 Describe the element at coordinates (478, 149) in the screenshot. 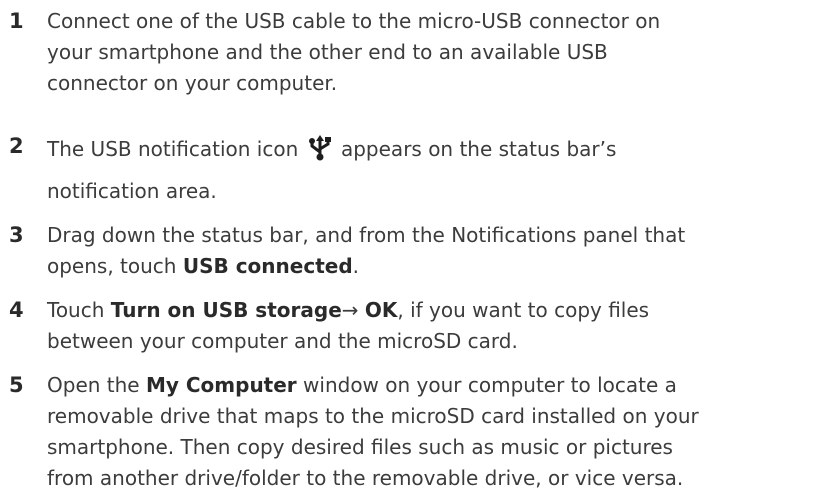

I see `step-text-after-icon: appears on the status bar’s` at that location.